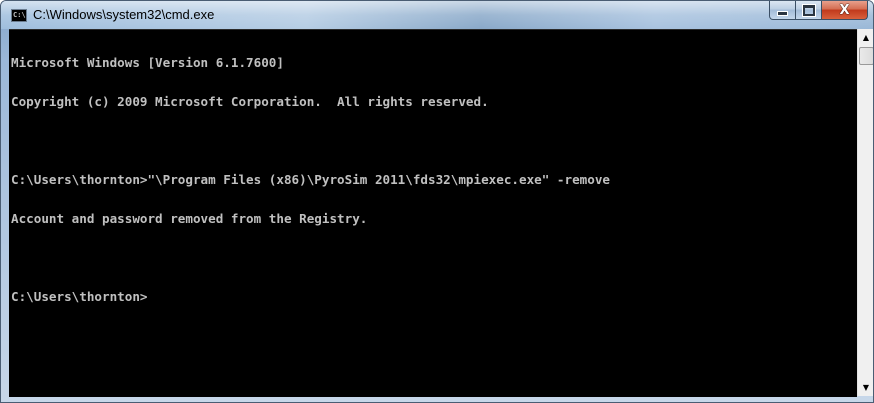  I want to click on cmd-icon-label: C:\, so click(19, 15).